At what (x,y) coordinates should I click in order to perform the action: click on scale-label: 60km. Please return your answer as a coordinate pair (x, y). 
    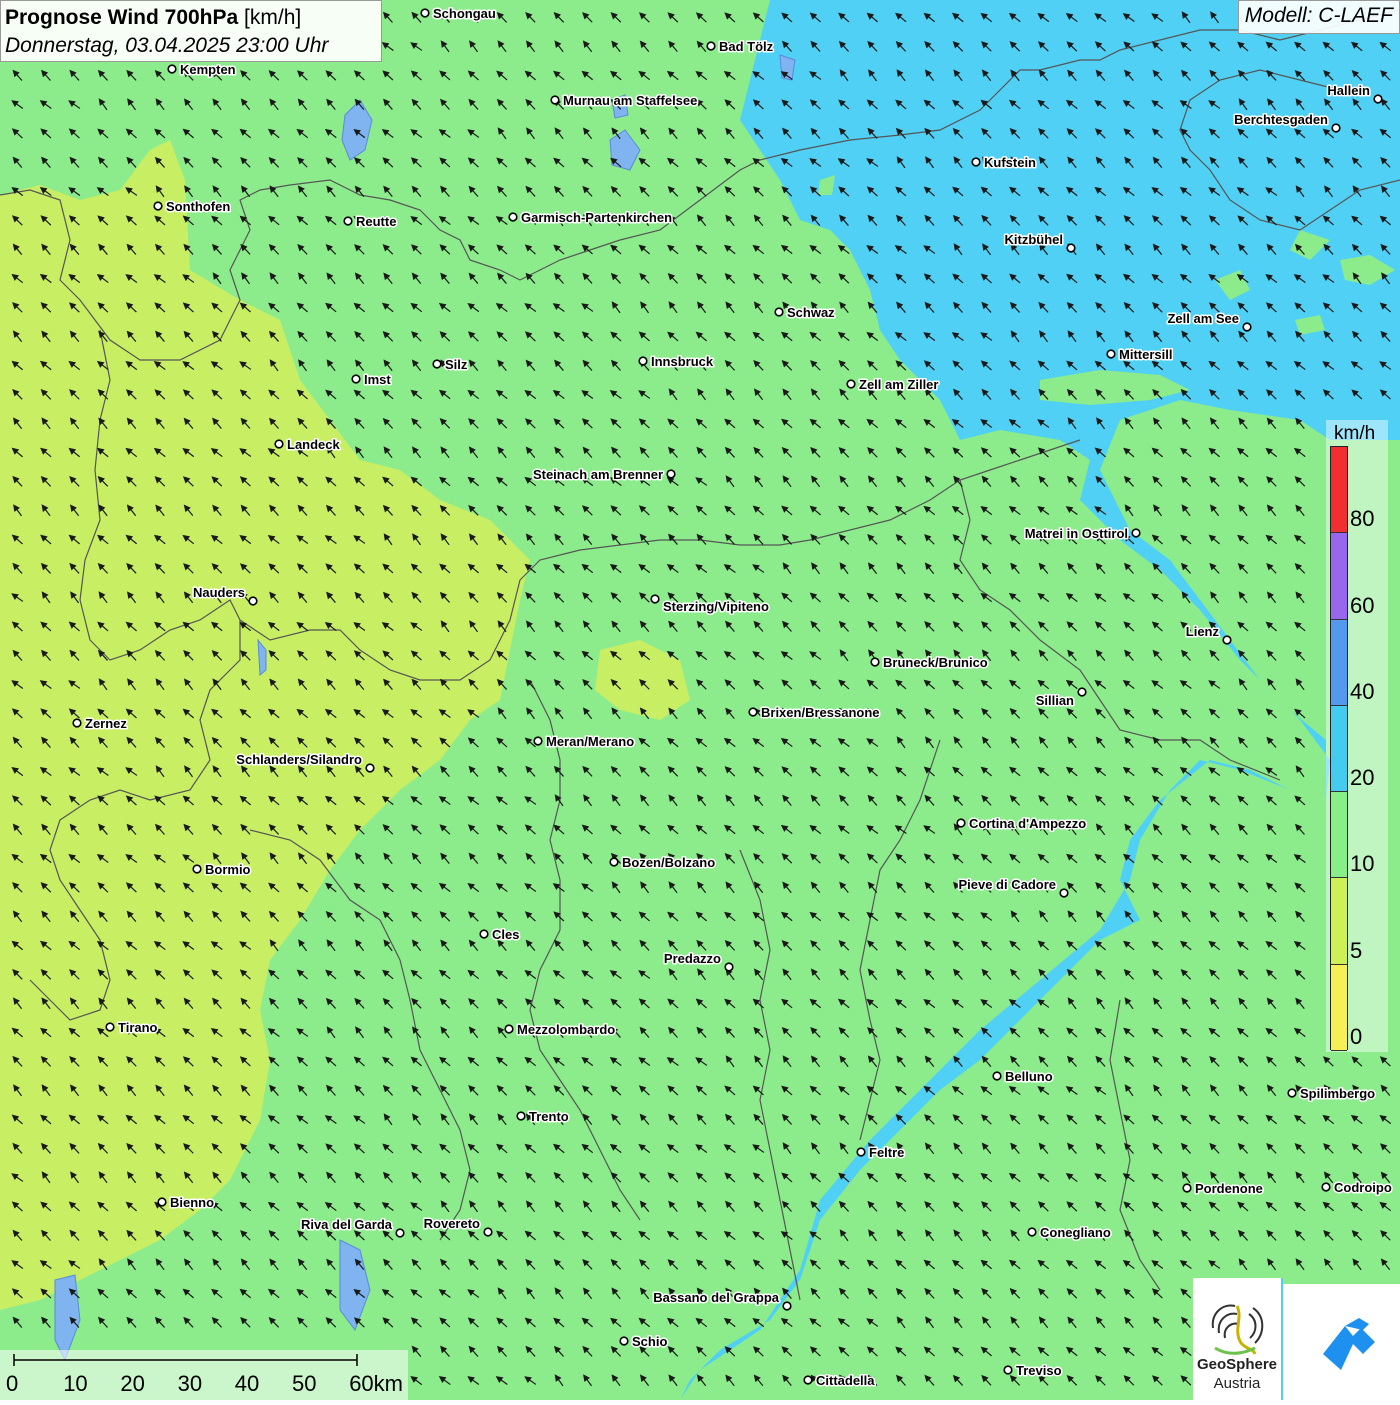
    Looking at the image, I should click on (376, 1383).